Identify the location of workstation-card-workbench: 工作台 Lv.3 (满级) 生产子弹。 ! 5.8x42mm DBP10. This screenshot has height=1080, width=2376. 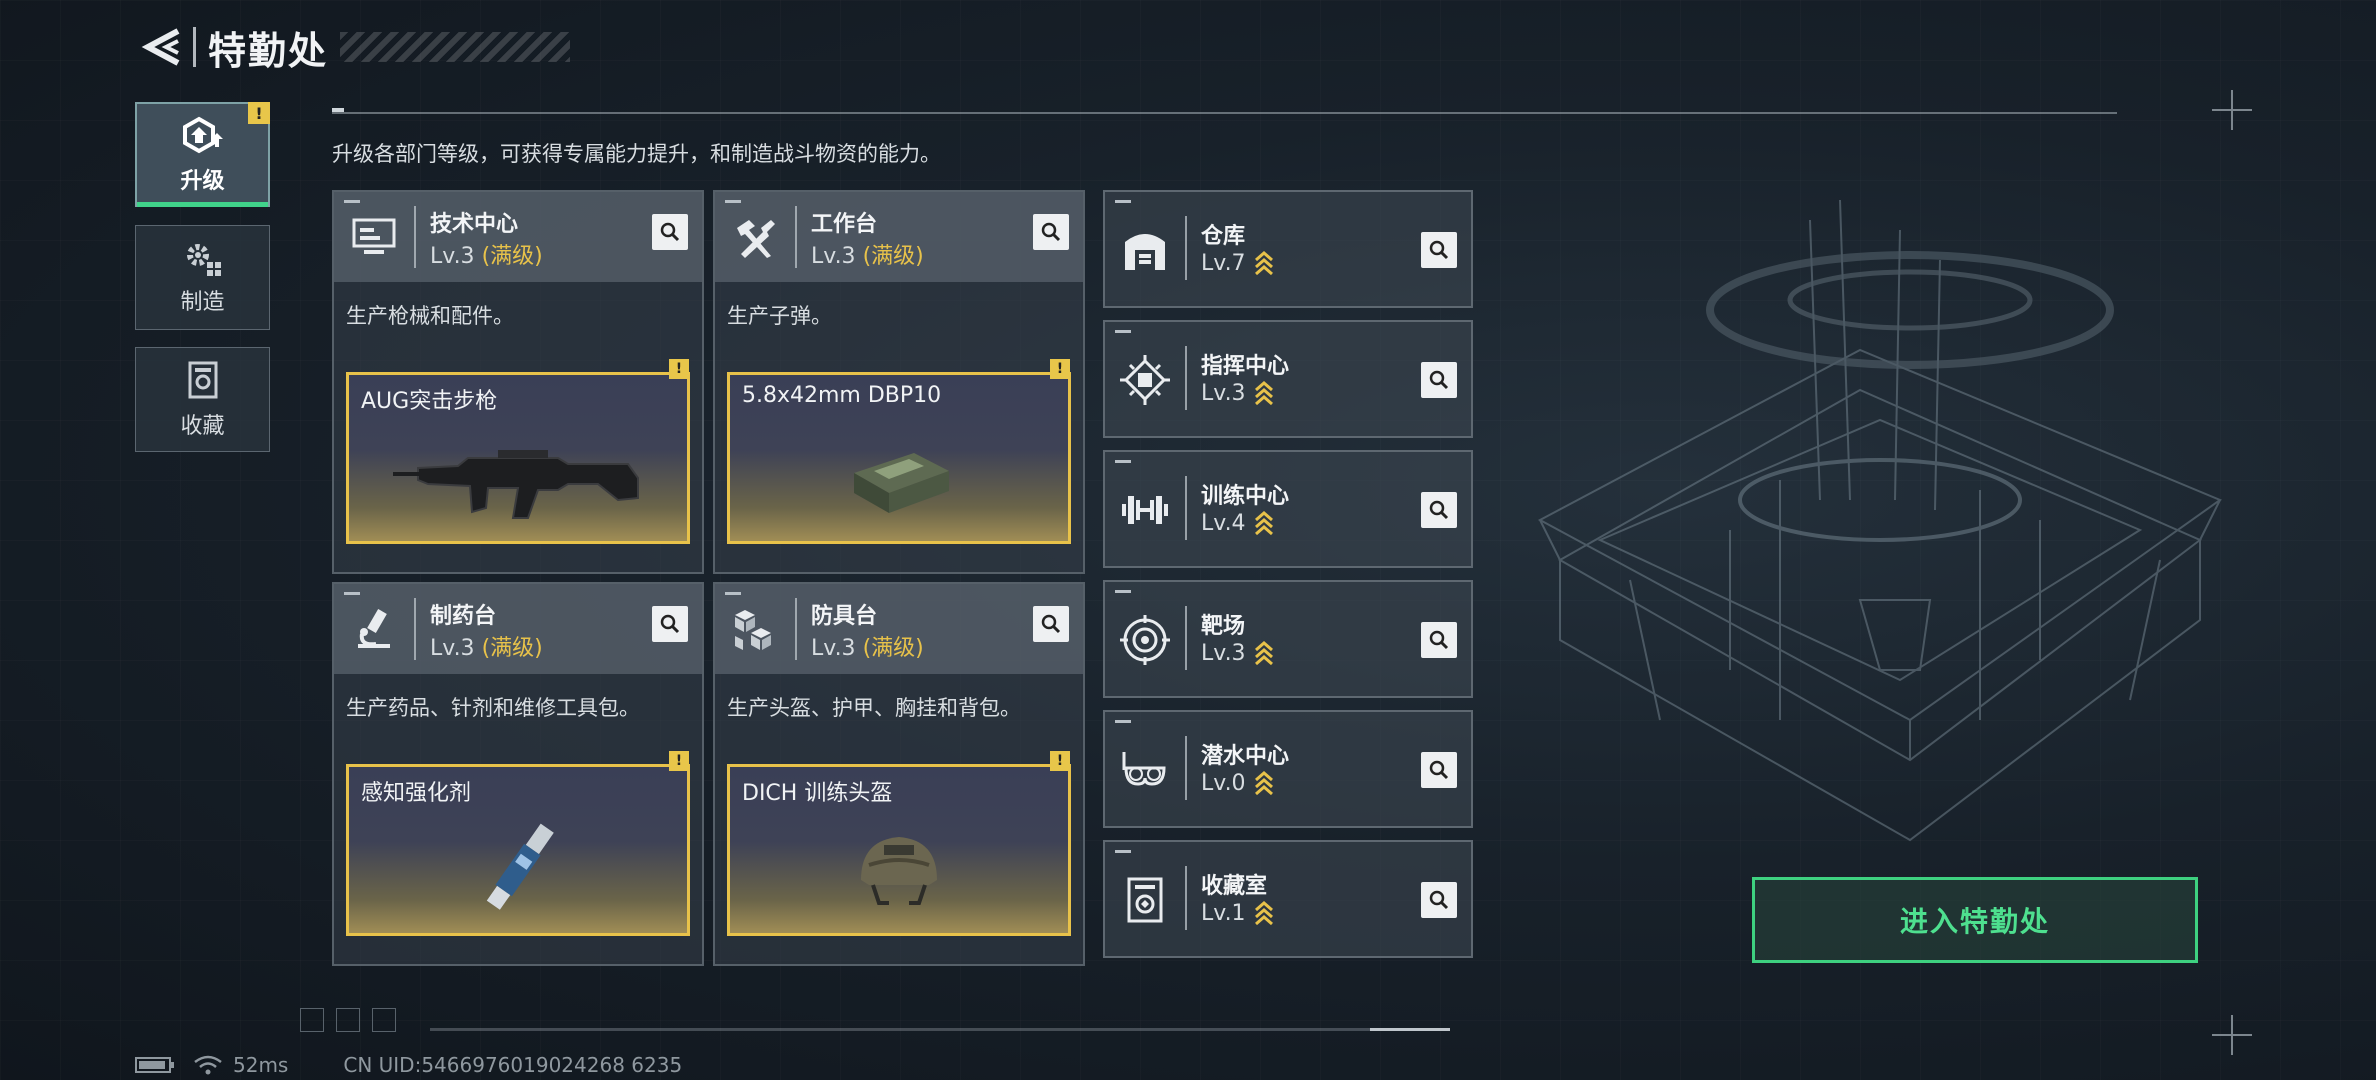
(899, 382).